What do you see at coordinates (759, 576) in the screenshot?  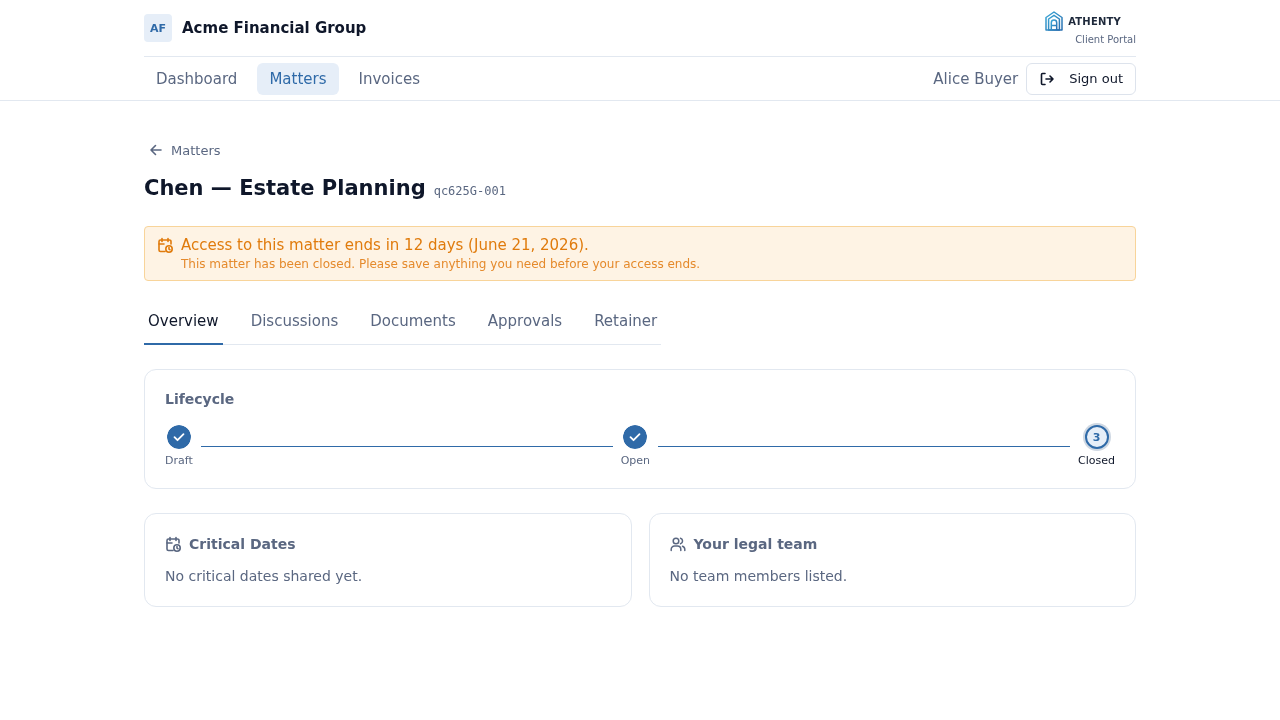 I see `empty-state-text: No team members listed.` at bounding box center [759, 576].